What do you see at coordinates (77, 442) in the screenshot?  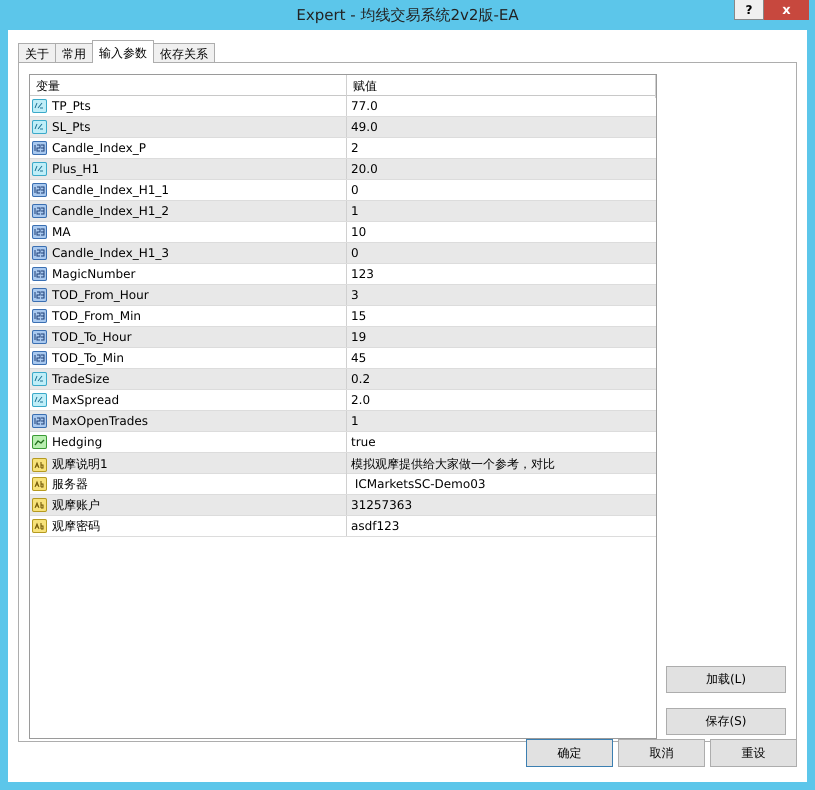 I see `parameter-name: Hedging` at bounding box center [77, 442].